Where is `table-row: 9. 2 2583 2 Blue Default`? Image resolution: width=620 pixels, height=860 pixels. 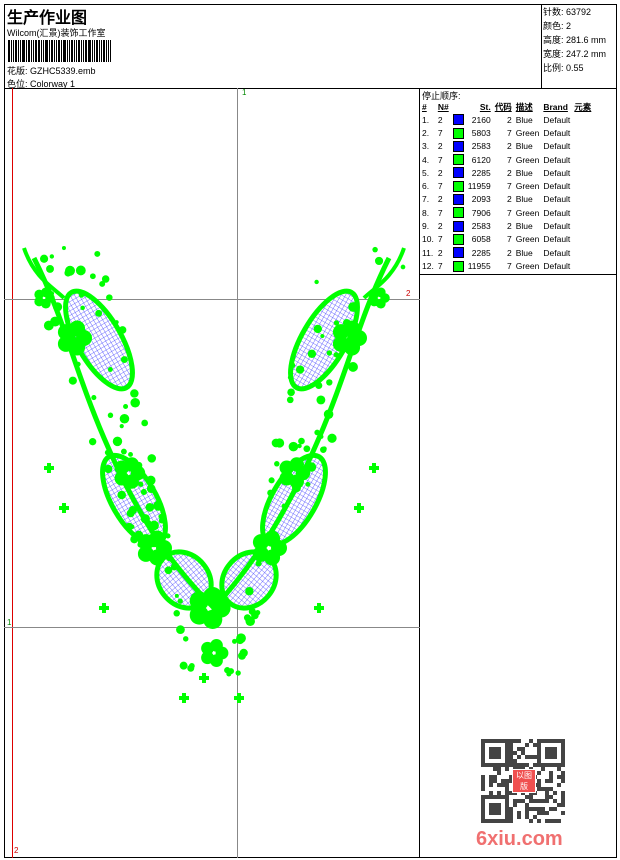 table-row: 9. 2 2583 2 Blue Default is located at coordinates (506, 225).